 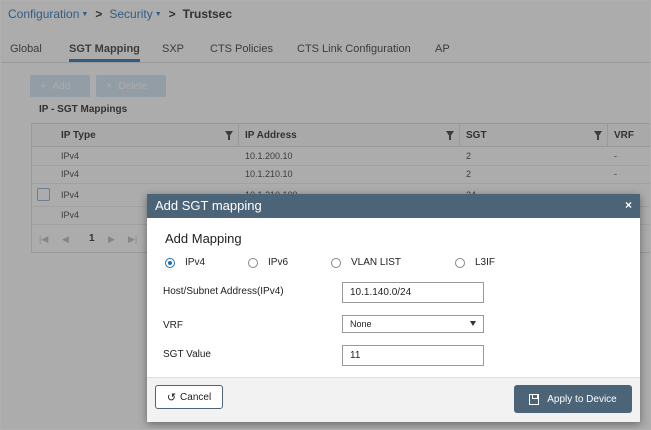 What do you see at coordinates (170, 263) in the screenshot?
I see `radio-ipv4` at bounding box center [170, 263].